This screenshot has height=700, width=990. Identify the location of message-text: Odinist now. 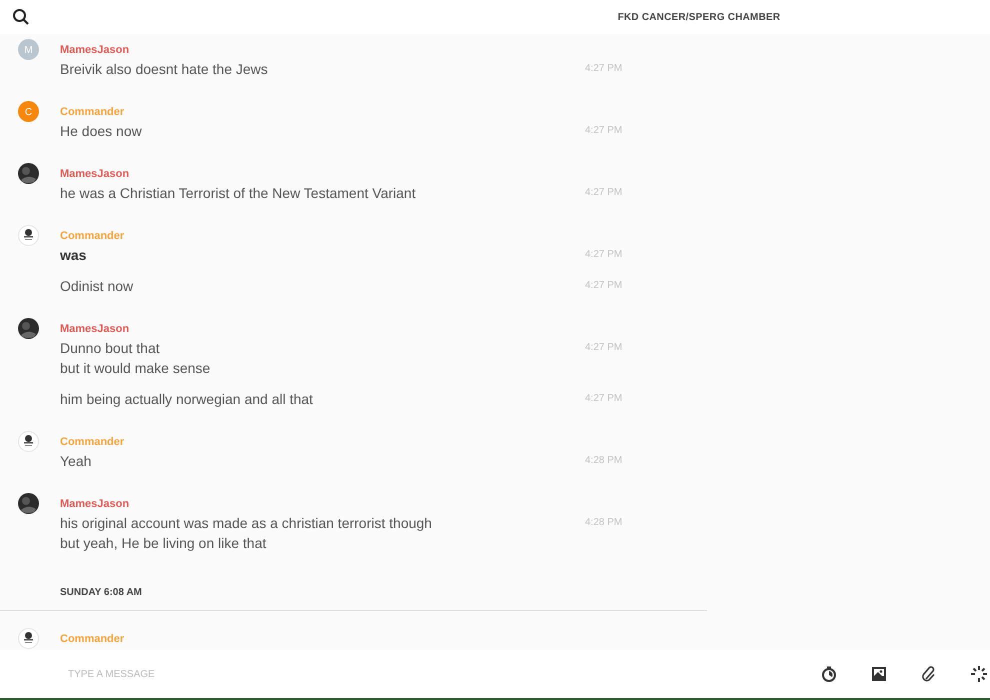
(97, 286).